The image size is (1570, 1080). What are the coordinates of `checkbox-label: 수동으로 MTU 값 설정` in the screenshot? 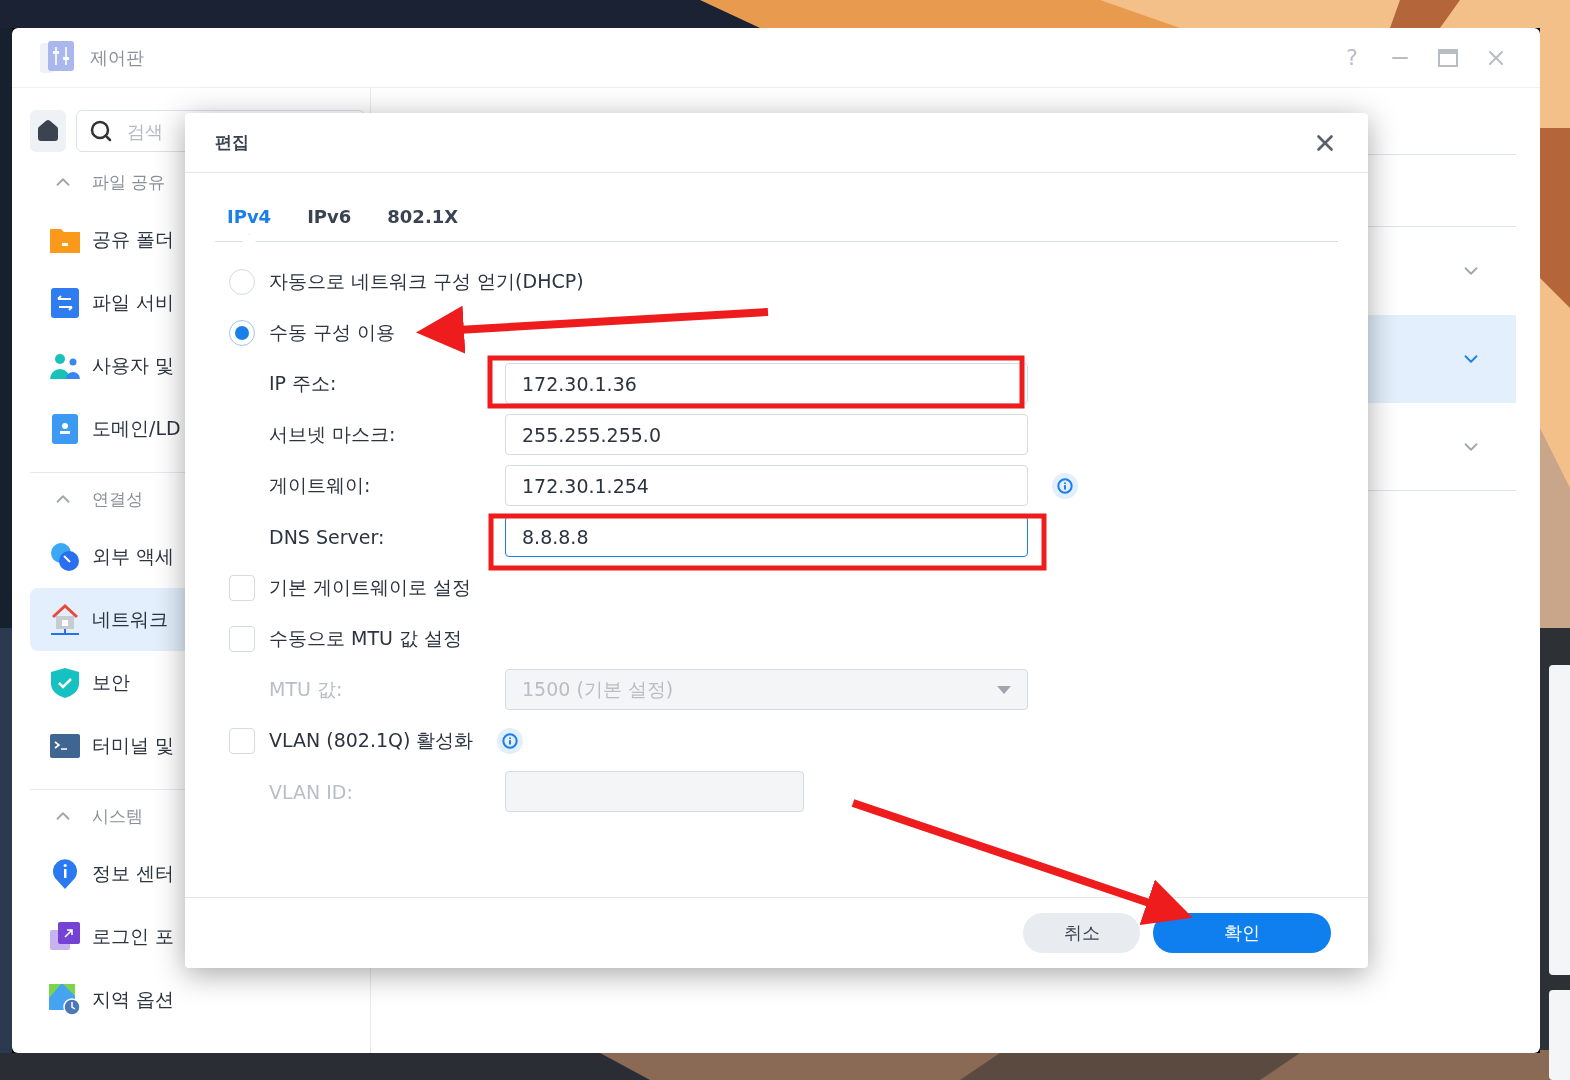 It's located at (366, 638).